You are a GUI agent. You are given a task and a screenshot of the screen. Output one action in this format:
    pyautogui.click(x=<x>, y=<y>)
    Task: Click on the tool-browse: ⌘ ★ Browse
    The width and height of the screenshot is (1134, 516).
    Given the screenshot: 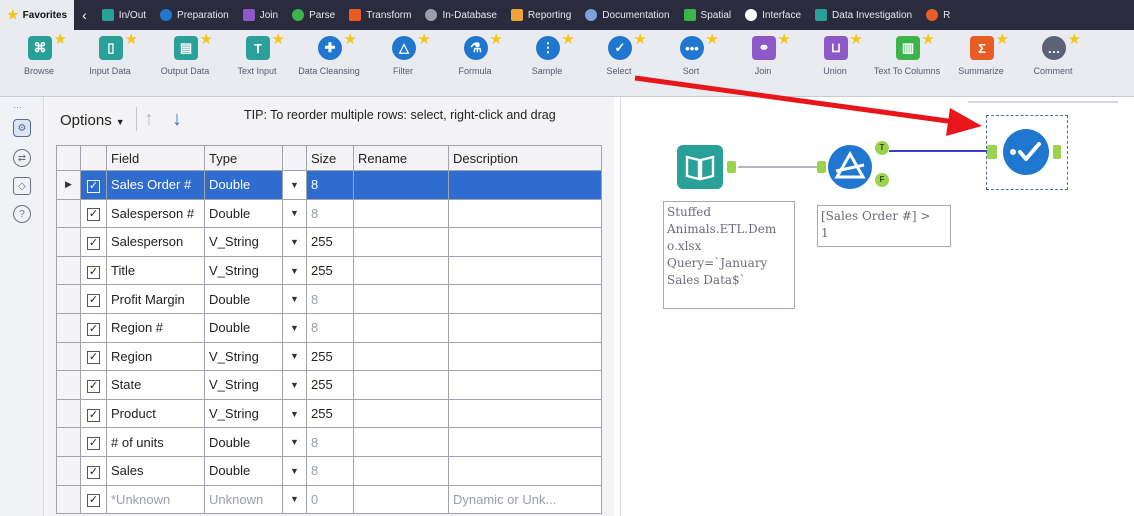 What is the action you would take?
    pyautogui.click(x=39, y=54)
    